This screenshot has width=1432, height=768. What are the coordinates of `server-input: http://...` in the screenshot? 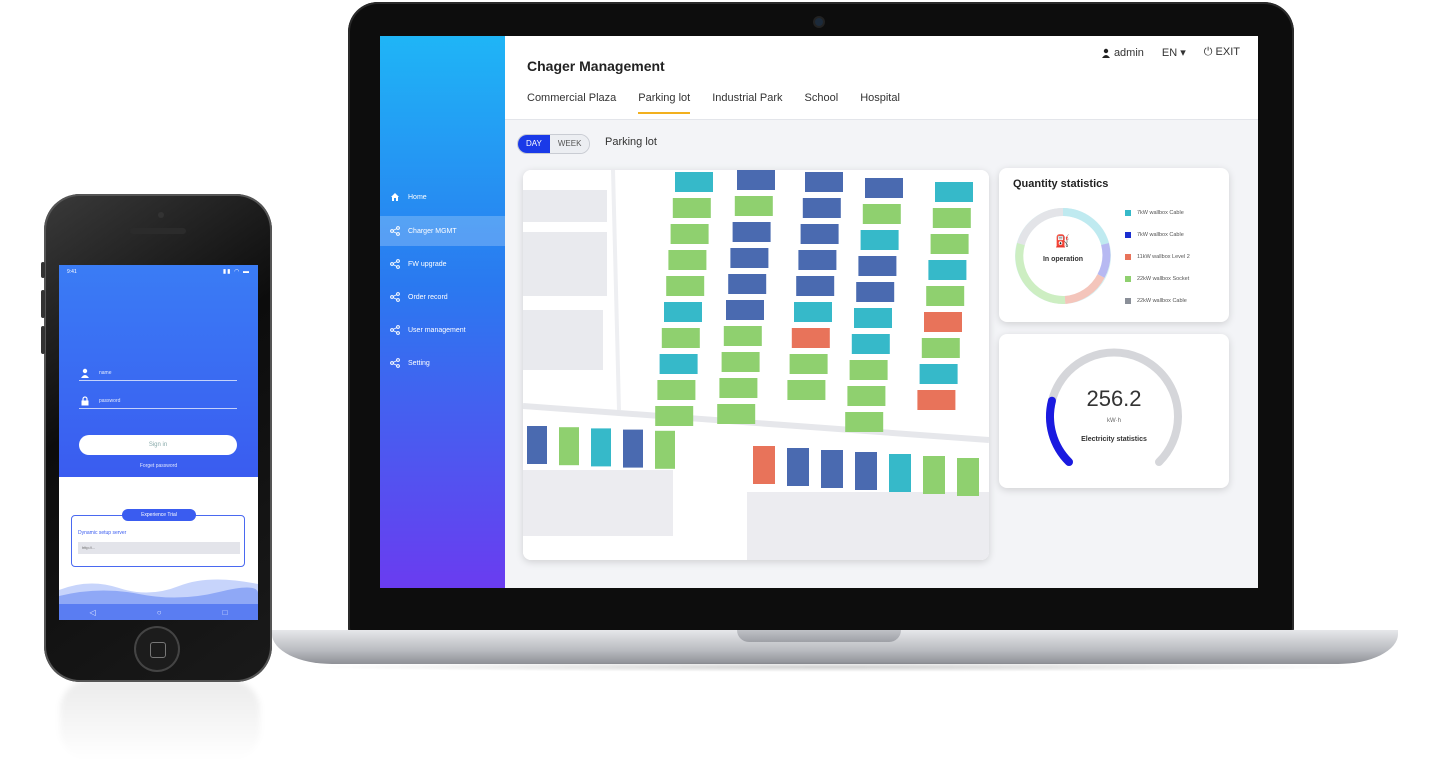 It's located at (159, 548).